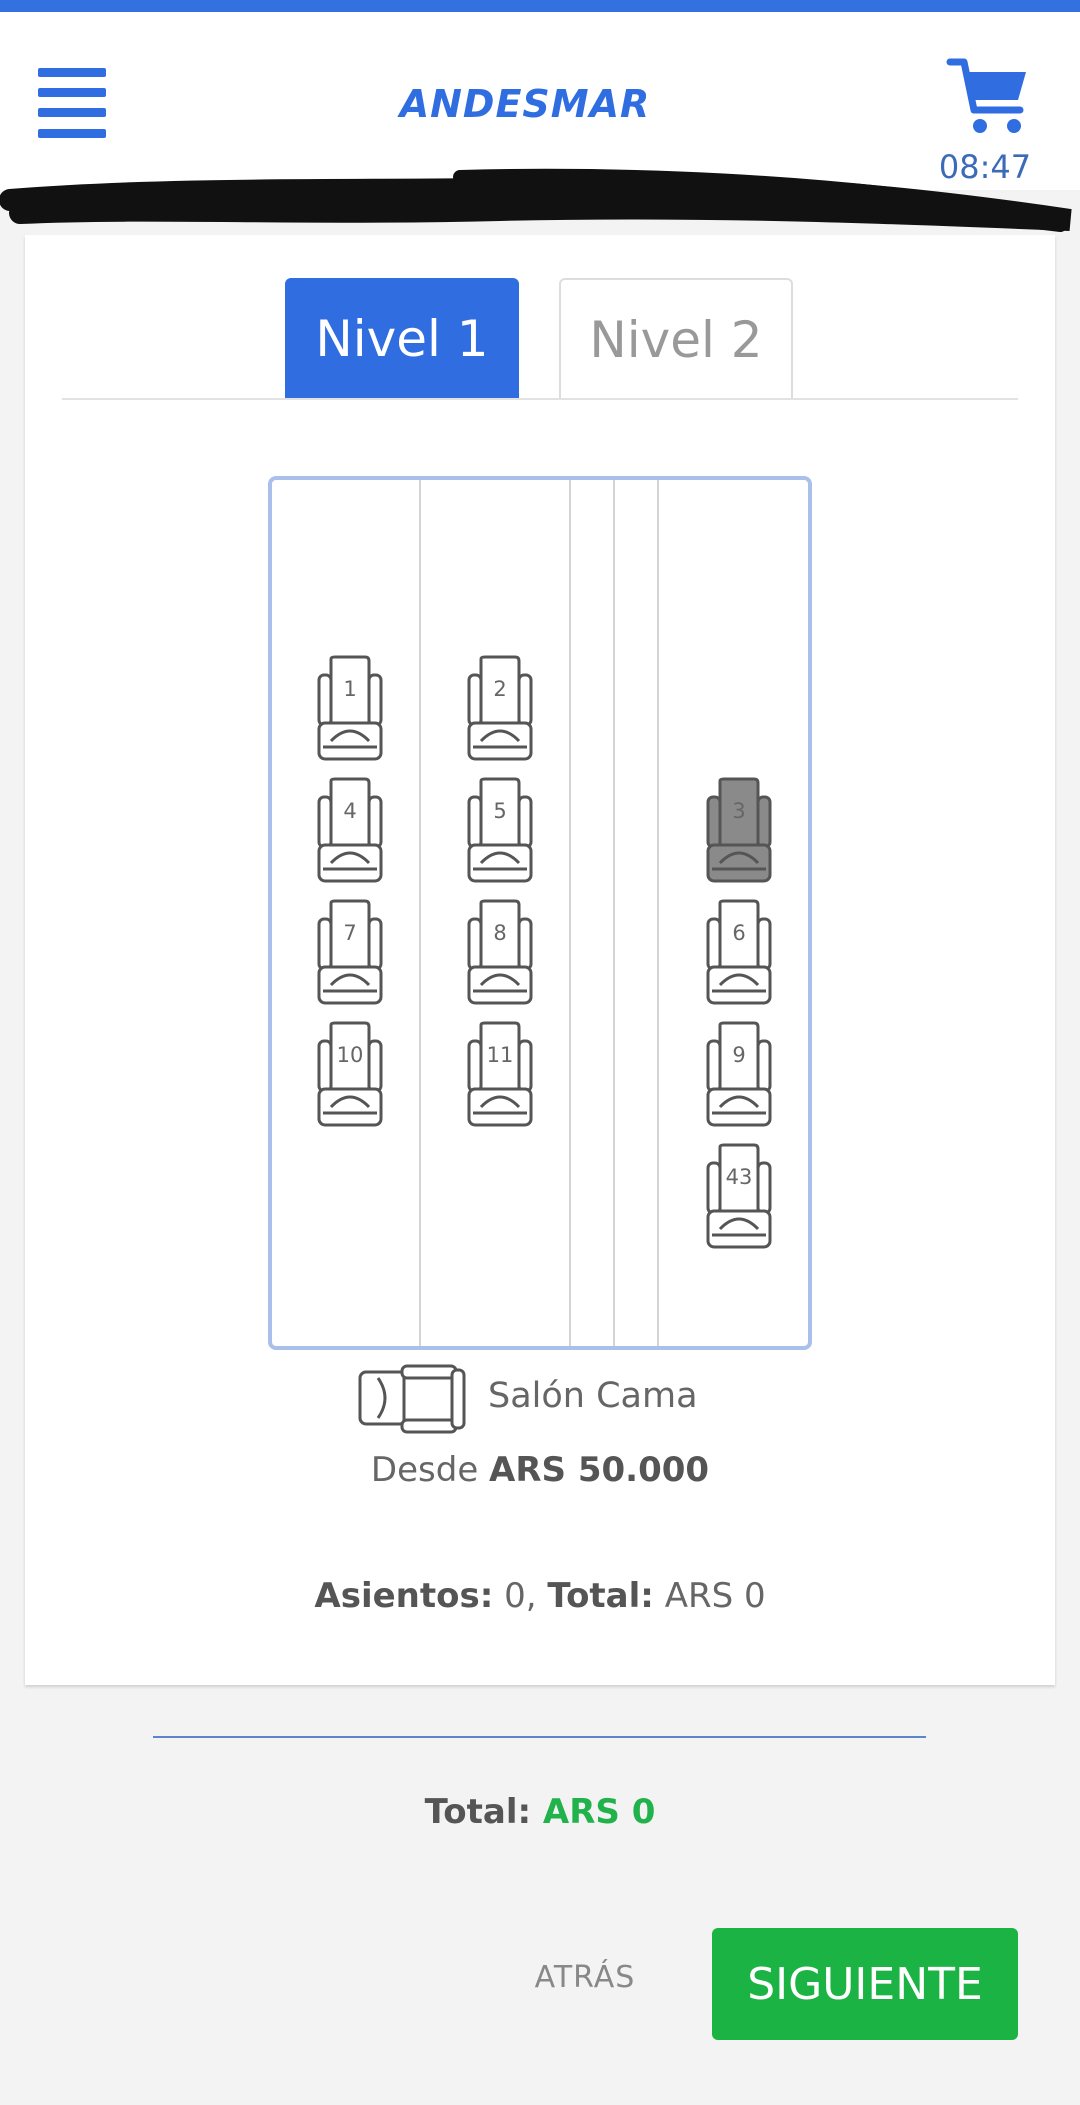 This screenshot has width=1080, height=2105. I want to click on seats-count-label: Asientos:, so click(404, 1596).